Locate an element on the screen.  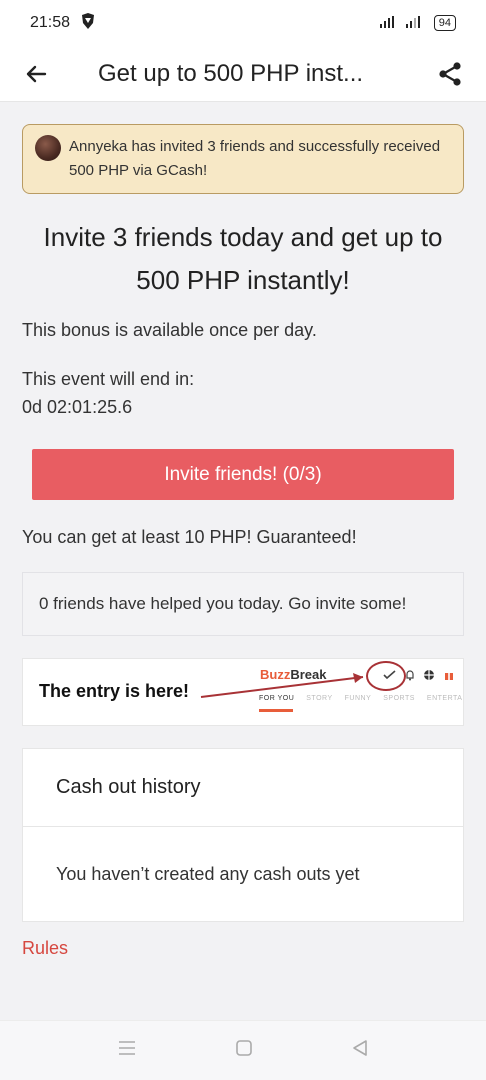
signal-icon is located at coordinates (402, 23).